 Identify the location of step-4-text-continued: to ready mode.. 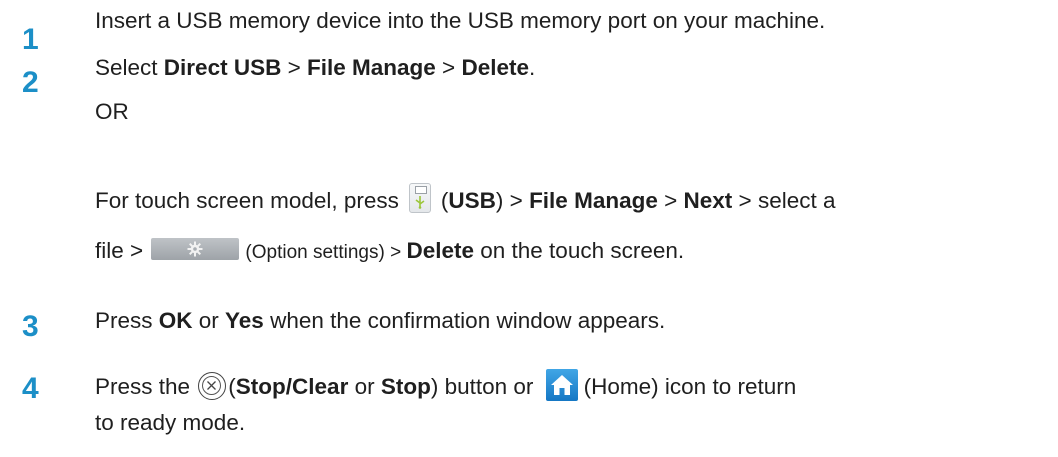
(170, 422).